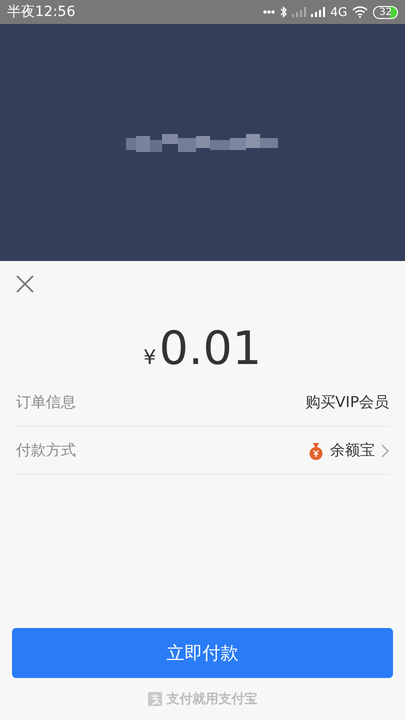 Image resolution: width=405 pixels, height=720 pixels. What do you see at coordinates (155, 699) in the screenshot?
I see `alipay-logo-icon` at bounding box center [155, 699].